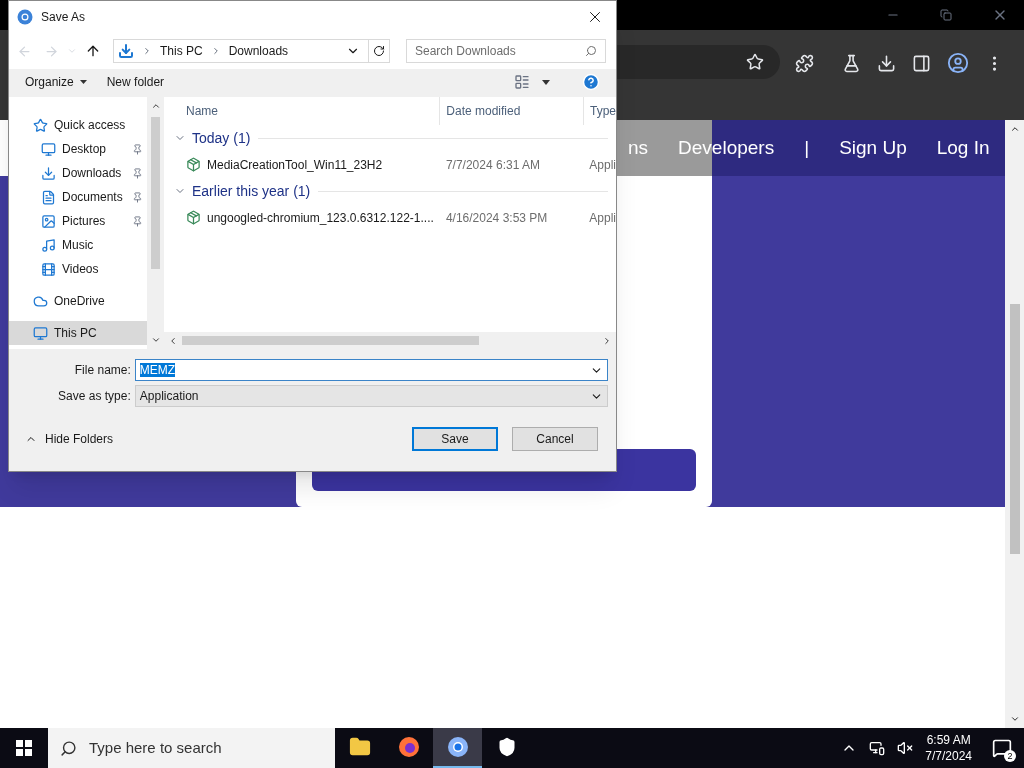 Image resolution: width=1024 pixels, height=768 pixels. Describe the element at coordinates (390, 191) in the screenshot. I see `group-header: Earlier this year (1)` at that location.